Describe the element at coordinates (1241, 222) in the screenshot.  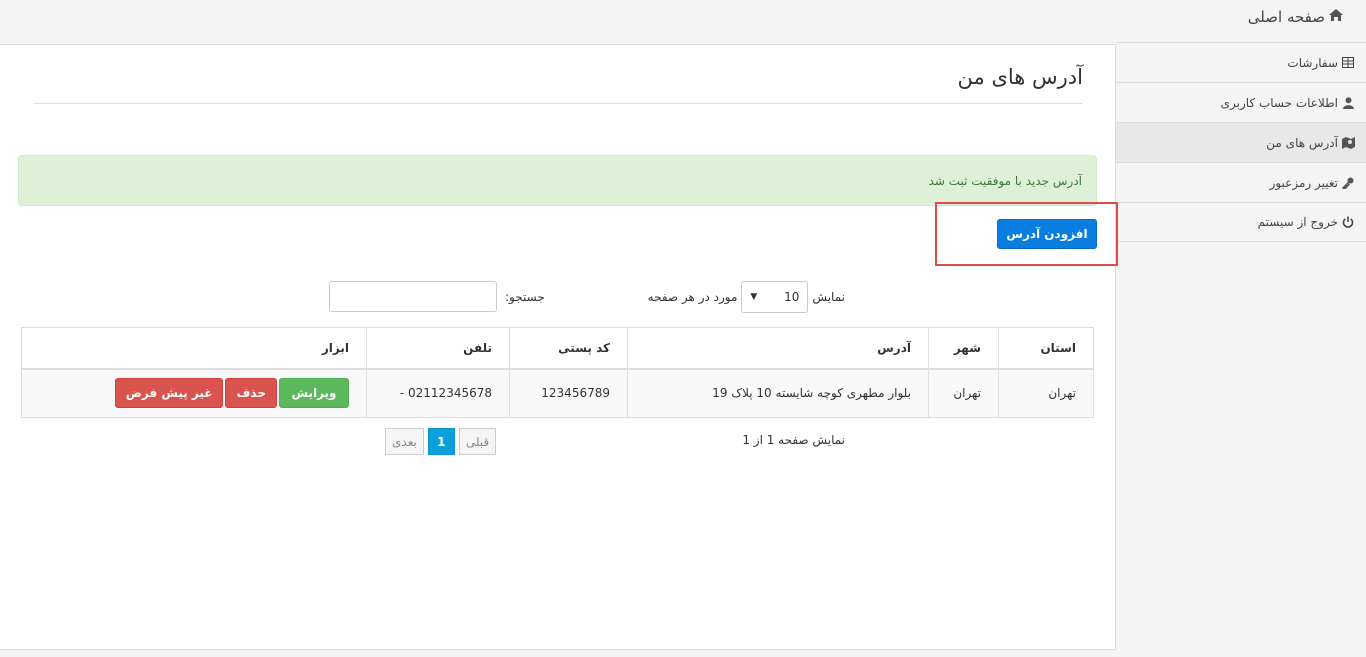
I see `sidebar-item-logout: خروج از سیستم` at that location.